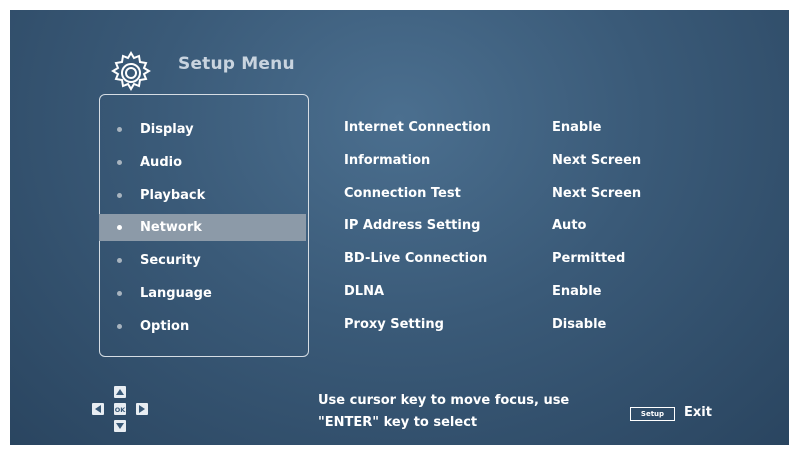  What do you see at coordinates (504, 130) in the screenshot?
I see `setting-internet-connection: Internet Connection Enable` at bounding box center [504, 130].